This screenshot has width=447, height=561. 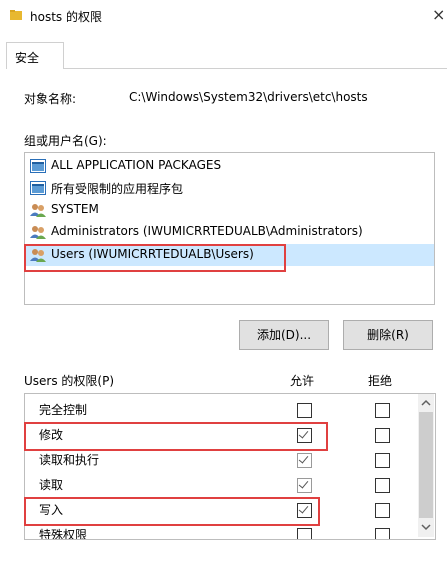 What do you see at coordinates (66, 17) in the screenshot?
I see `window-title: hosts 的权限` at bounding box center [66, 17].